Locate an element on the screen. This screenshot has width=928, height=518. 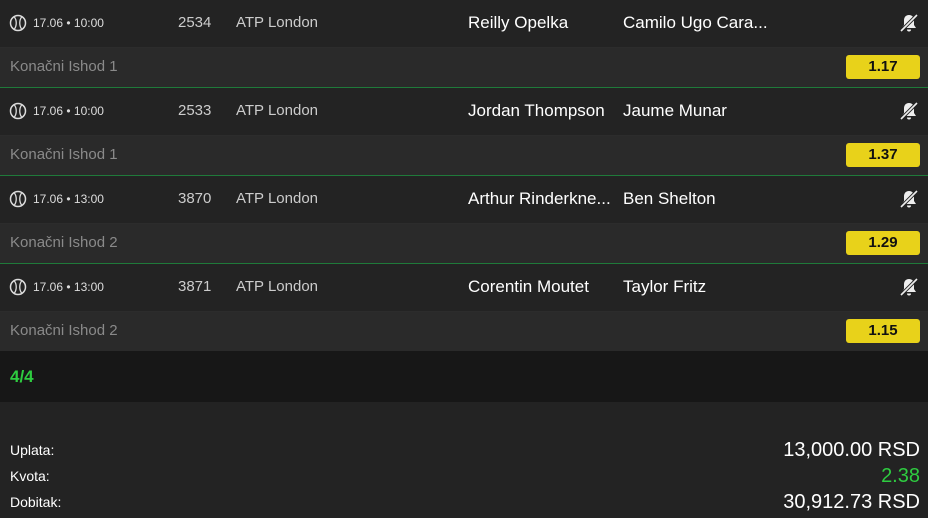
odds-label: Kvota: is located at coordinates (30, 476).